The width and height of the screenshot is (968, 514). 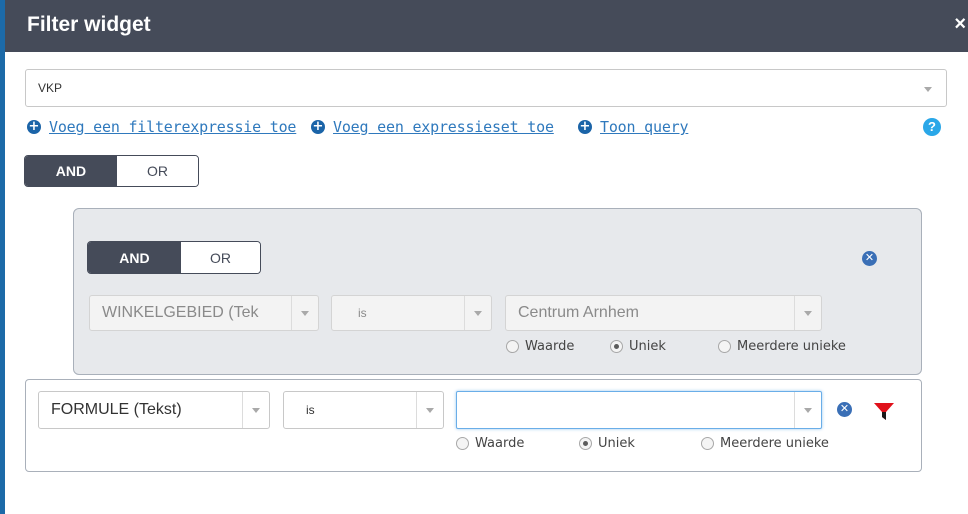 What do you see at coordinates (411, 313) in the screenshot?
I see `group-operator-select: is` at bounding box center [411, 313].